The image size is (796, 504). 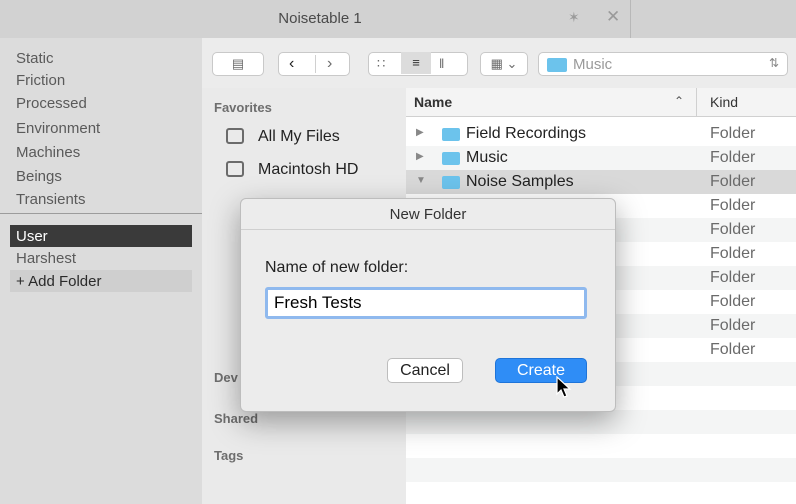 What do you see at coordinates (58, 128) in the screenshot?
I see `category-environment: Environment` at bounding box center [58, 128].